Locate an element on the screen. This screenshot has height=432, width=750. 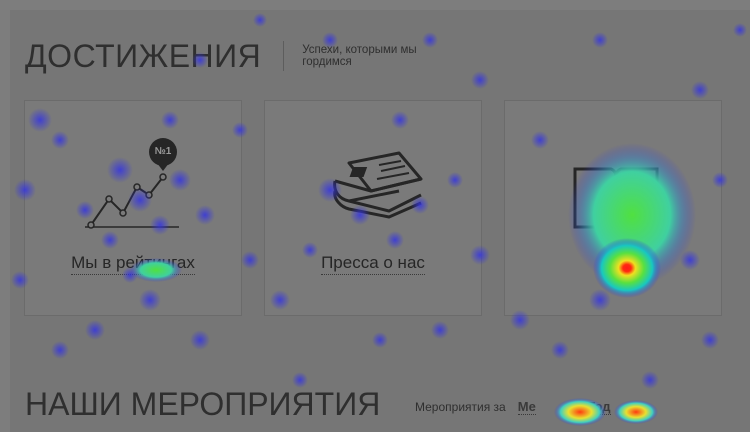
achievements-subtitle: Успехи, которыми мы гордимся is located at coordinates (359, 56).